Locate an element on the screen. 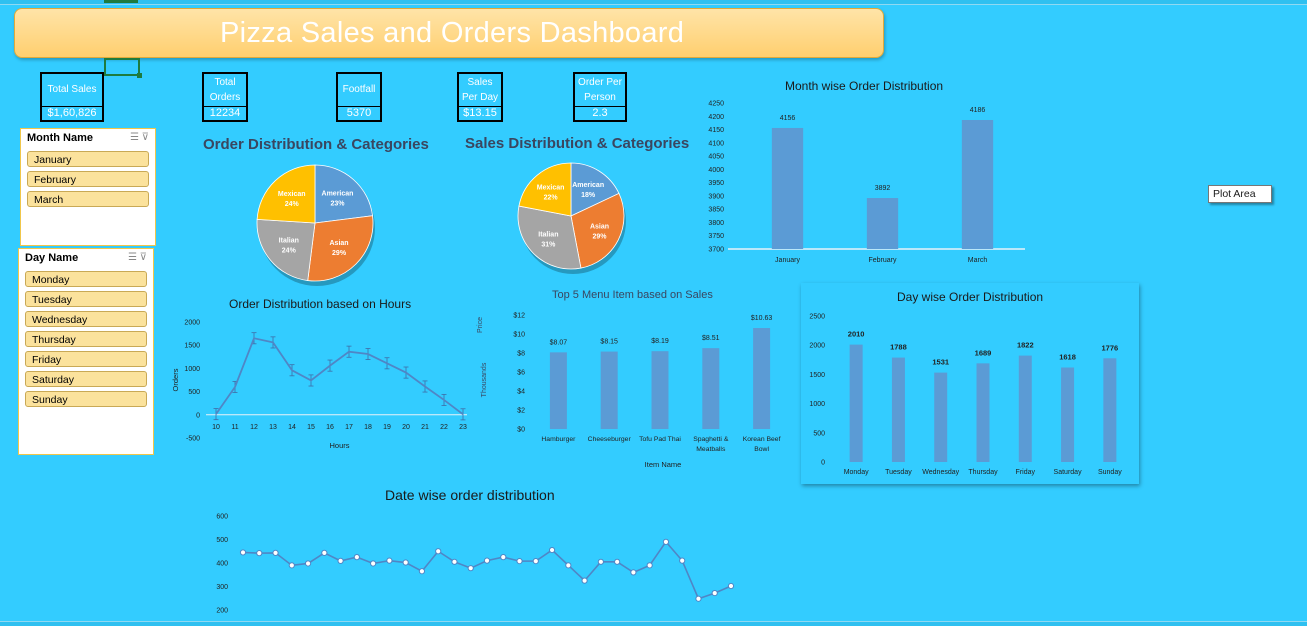  y-axis-unit: Thousands is located at coordinates (484, 379).